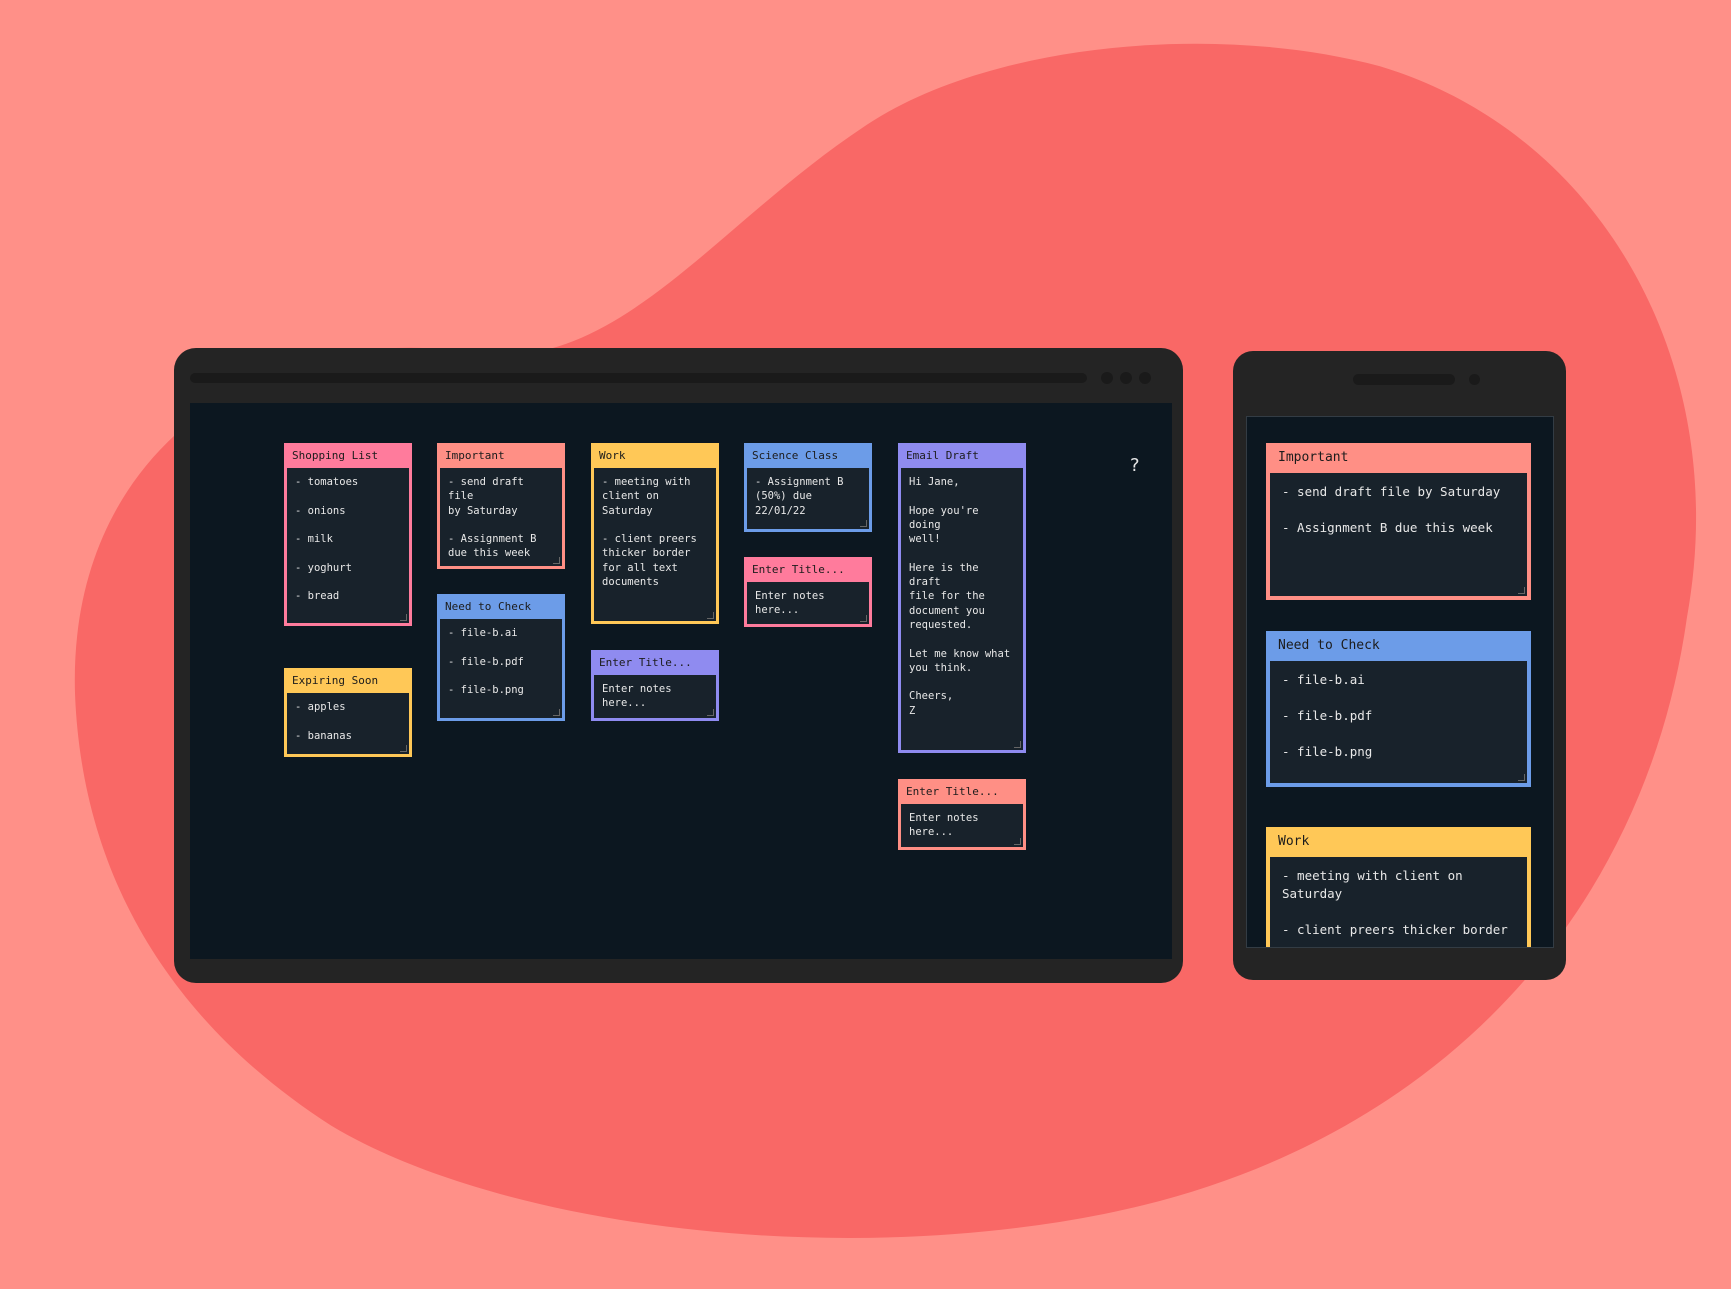 Image resolution: width=1731 pixels, height=1289 pixels. Describe the element at coordinates (1474, 379) in the screenshot. I see `phone-camera-icon` at that location.